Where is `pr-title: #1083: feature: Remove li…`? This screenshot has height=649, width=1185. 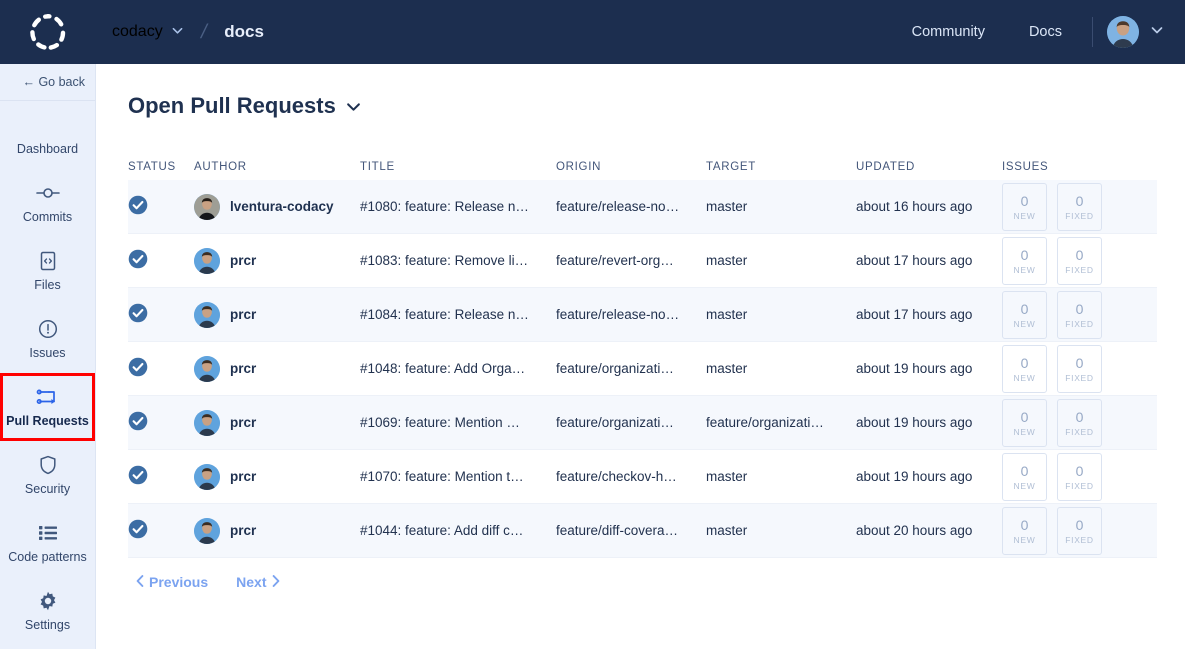
pr-title: #1083: feature: Remove li… is located at coordinates (458, 260).